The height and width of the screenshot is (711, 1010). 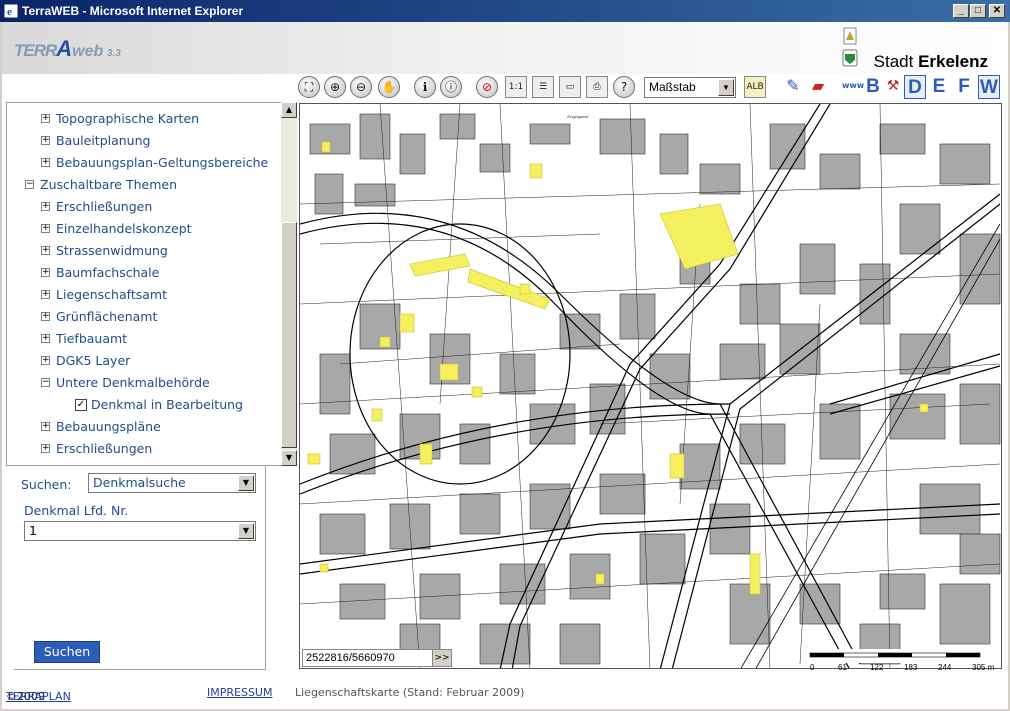 What do you see at coordinates (112, 250) in the screenshot?
I see `tree-item-label: Strassenwidmung` at bounding box center [112, 250].